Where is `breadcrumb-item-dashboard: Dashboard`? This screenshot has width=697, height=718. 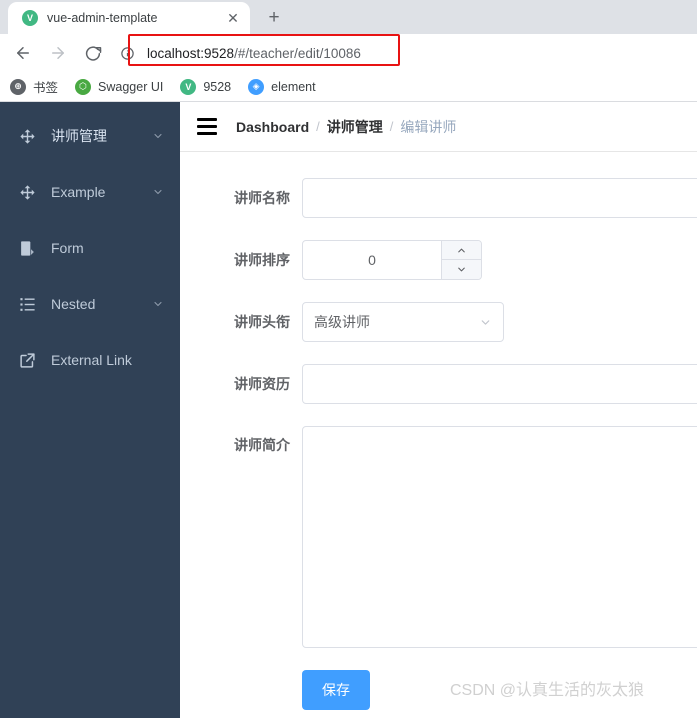
breadcrumb-item-dashboard: Dashboard is located at coordinates (272, 127).